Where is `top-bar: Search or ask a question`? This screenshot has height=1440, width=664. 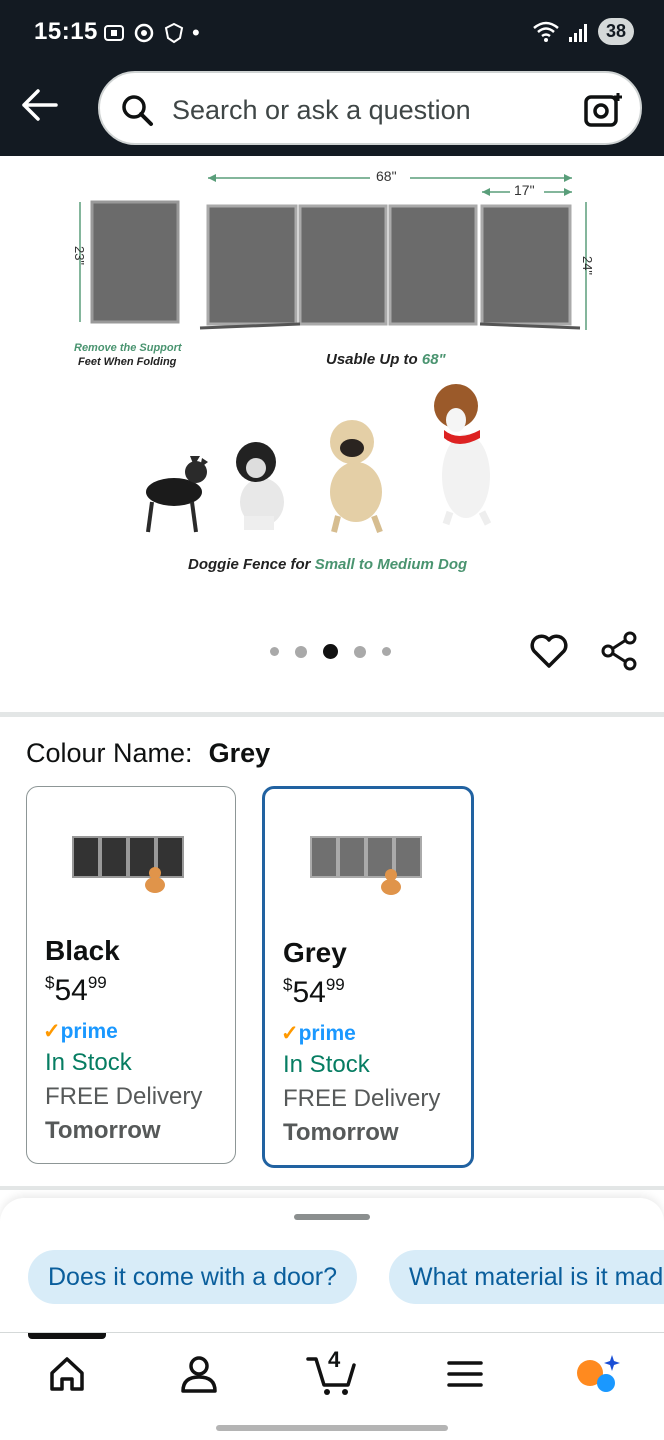 top-bar: Search or ask a question is located at coordinates (332, 110).